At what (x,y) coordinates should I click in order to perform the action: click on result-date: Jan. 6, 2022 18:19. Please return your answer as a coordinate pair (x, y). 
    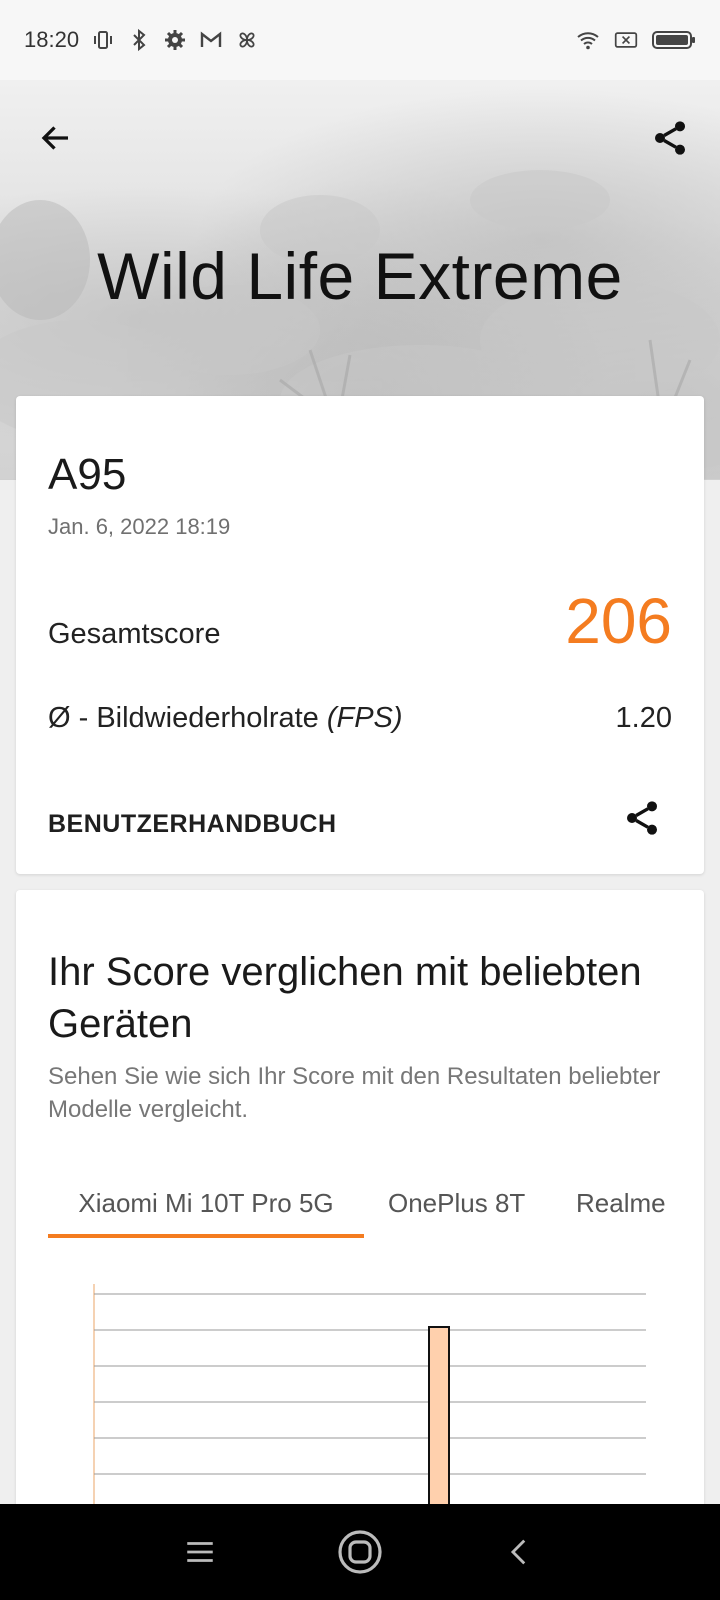
    Looking at the image, I should click on (139, 526).